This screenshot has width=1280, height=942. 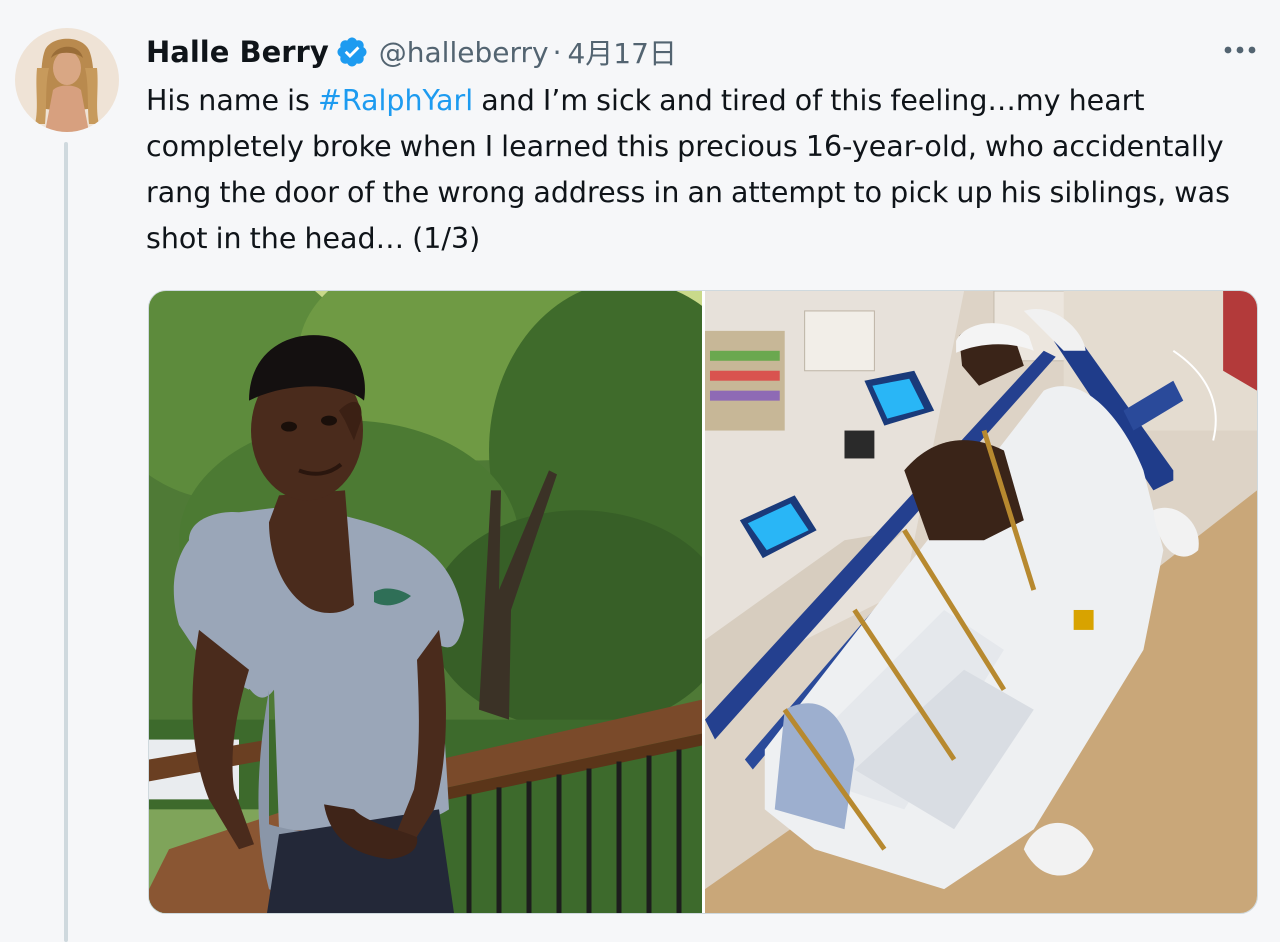 I want to click on tweet-date: 4月17日, so click(x=621, y=52).